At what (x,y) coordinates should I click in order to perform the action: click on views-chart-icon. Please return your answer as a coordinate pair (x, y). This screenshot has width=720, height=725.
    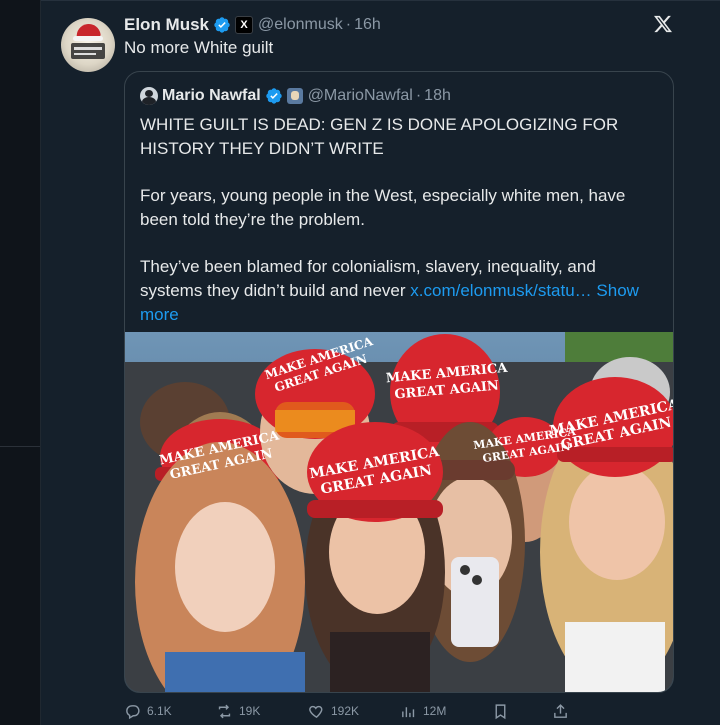
    Looking at the image, I should click on (408, 711).